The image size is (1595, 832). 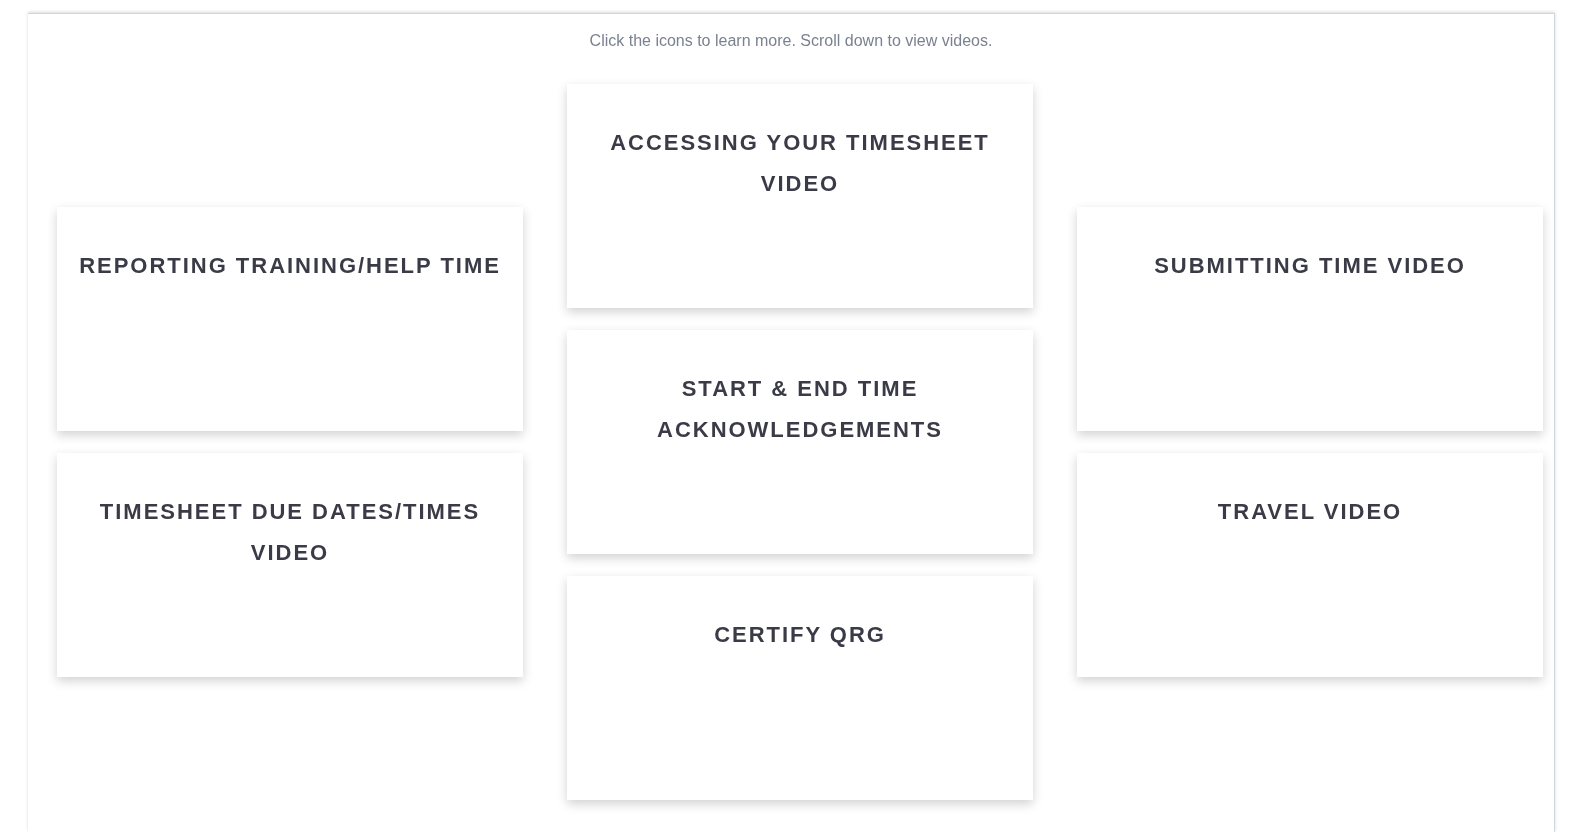 What do you see at coordinates (1310, 565) in the screenshot?
I see `topic-card: TRAVEL VIDEO` at bounding box center [1310, 565].